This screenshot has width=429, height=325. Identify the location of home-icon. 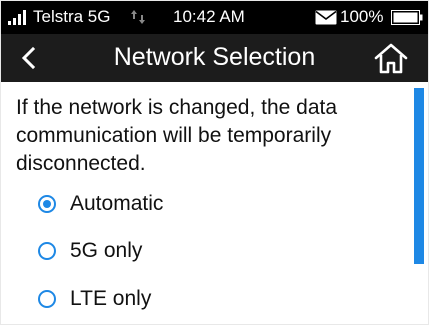
(391, 58).